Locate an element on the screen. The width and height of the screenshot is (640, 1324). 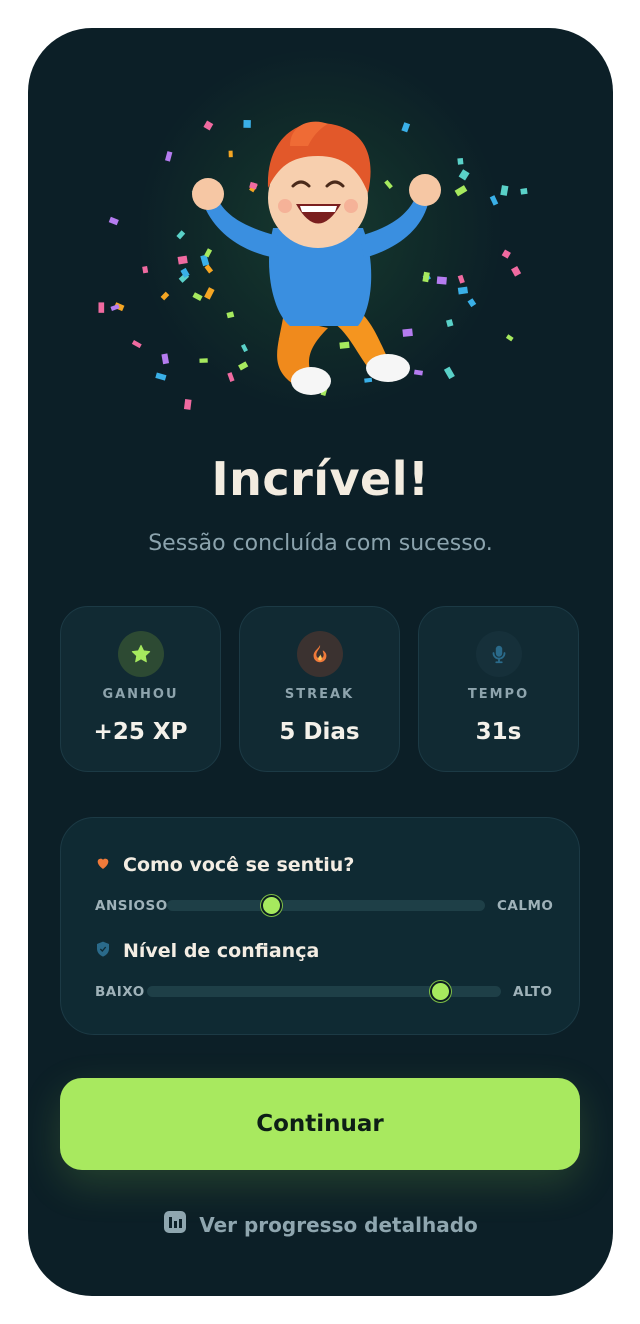
bar-chart-icon is located at coordinates (175, 1224).